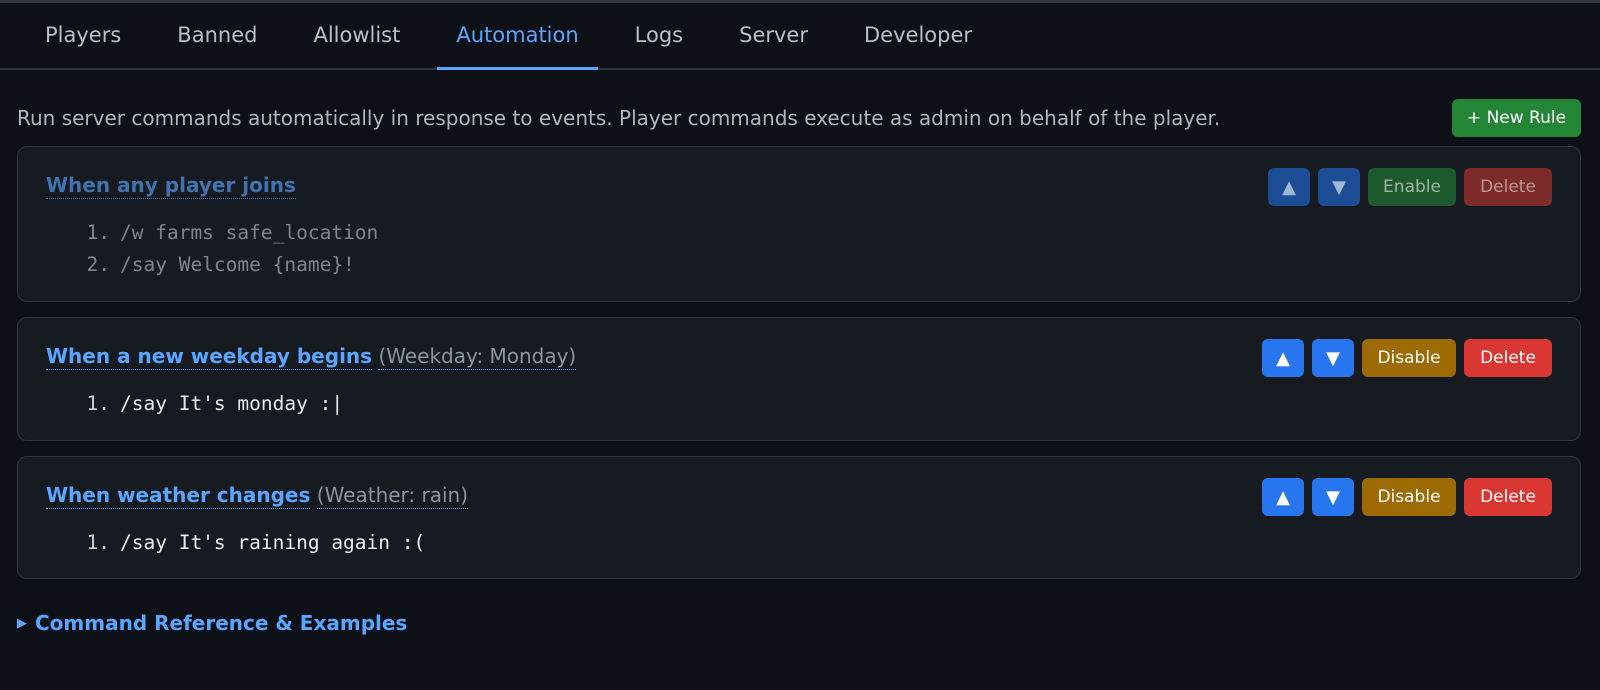 This screenshot has height=690, width=1600. I want to click on rule-title: When any player joins, so click(171, 186).